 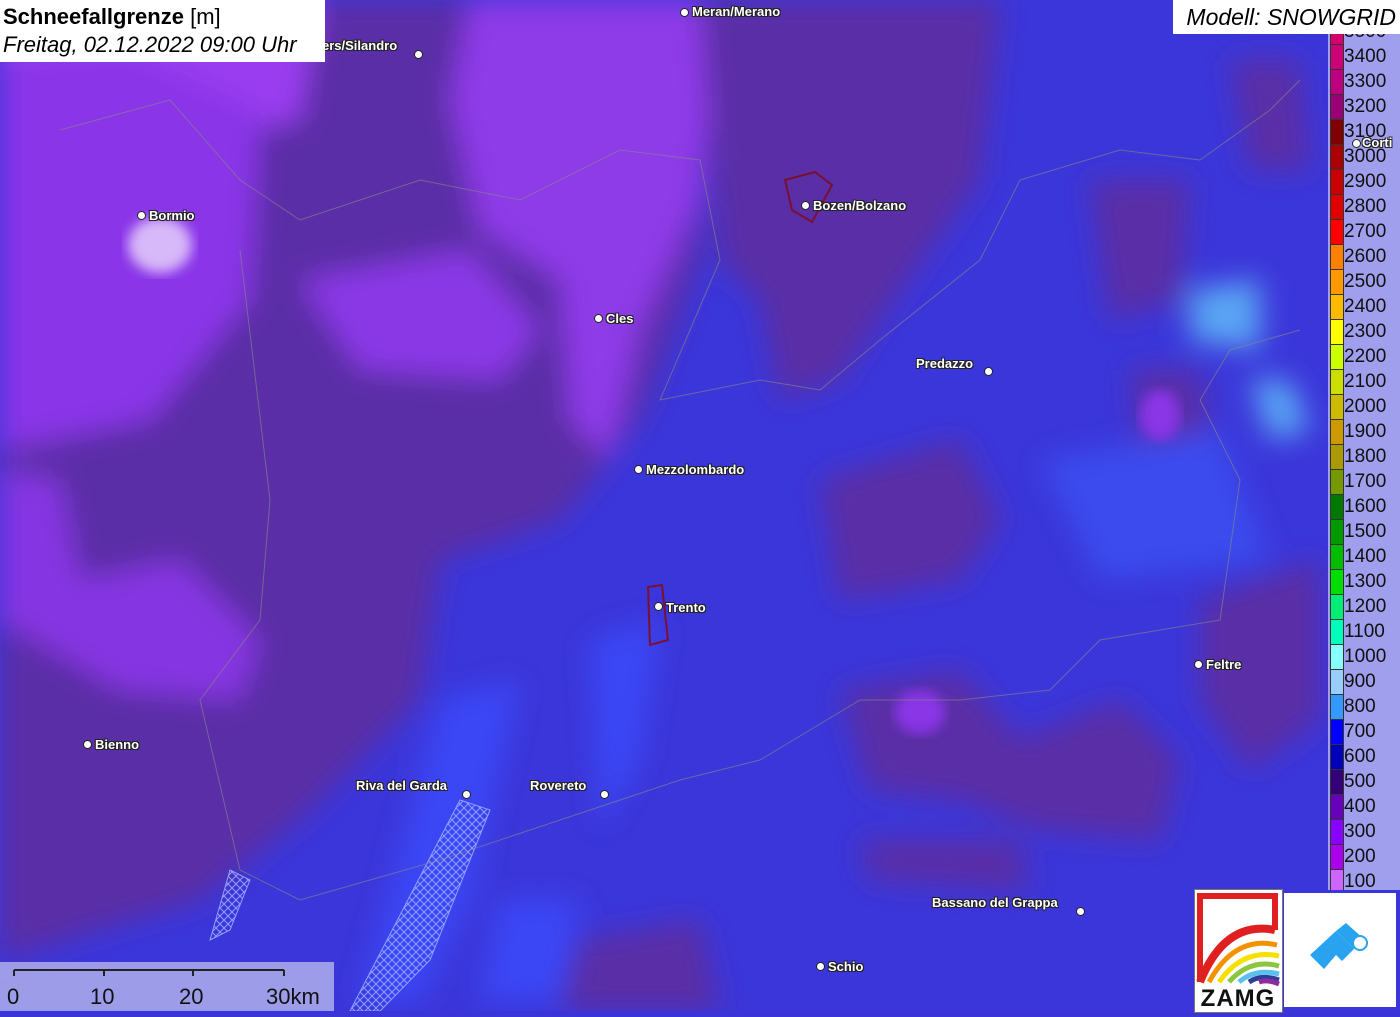 I want to click on city-label-rovereto: Rovereto, so click(x=558, y=785).